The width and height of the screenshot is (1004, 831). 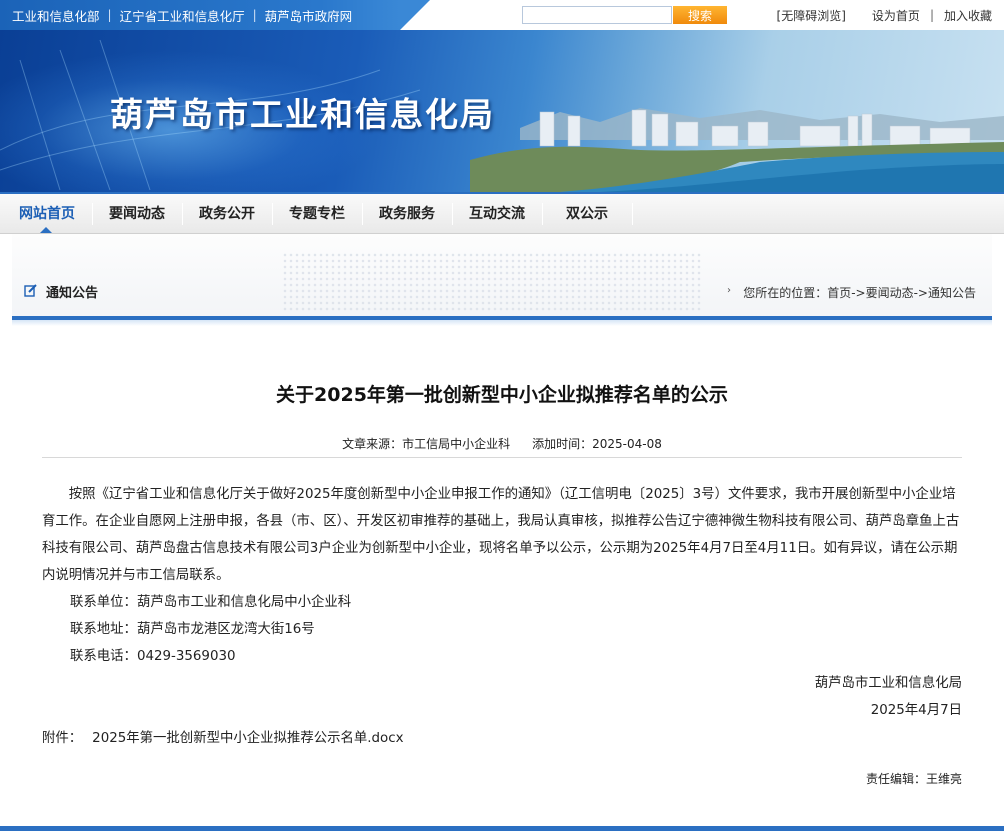 What do you see at coordinates (192, 629) in the screenshot?
I see `contact-address: 联系地址：葫芦岛市龙港区龙湾大街16号` at bounding box center [192, 629].